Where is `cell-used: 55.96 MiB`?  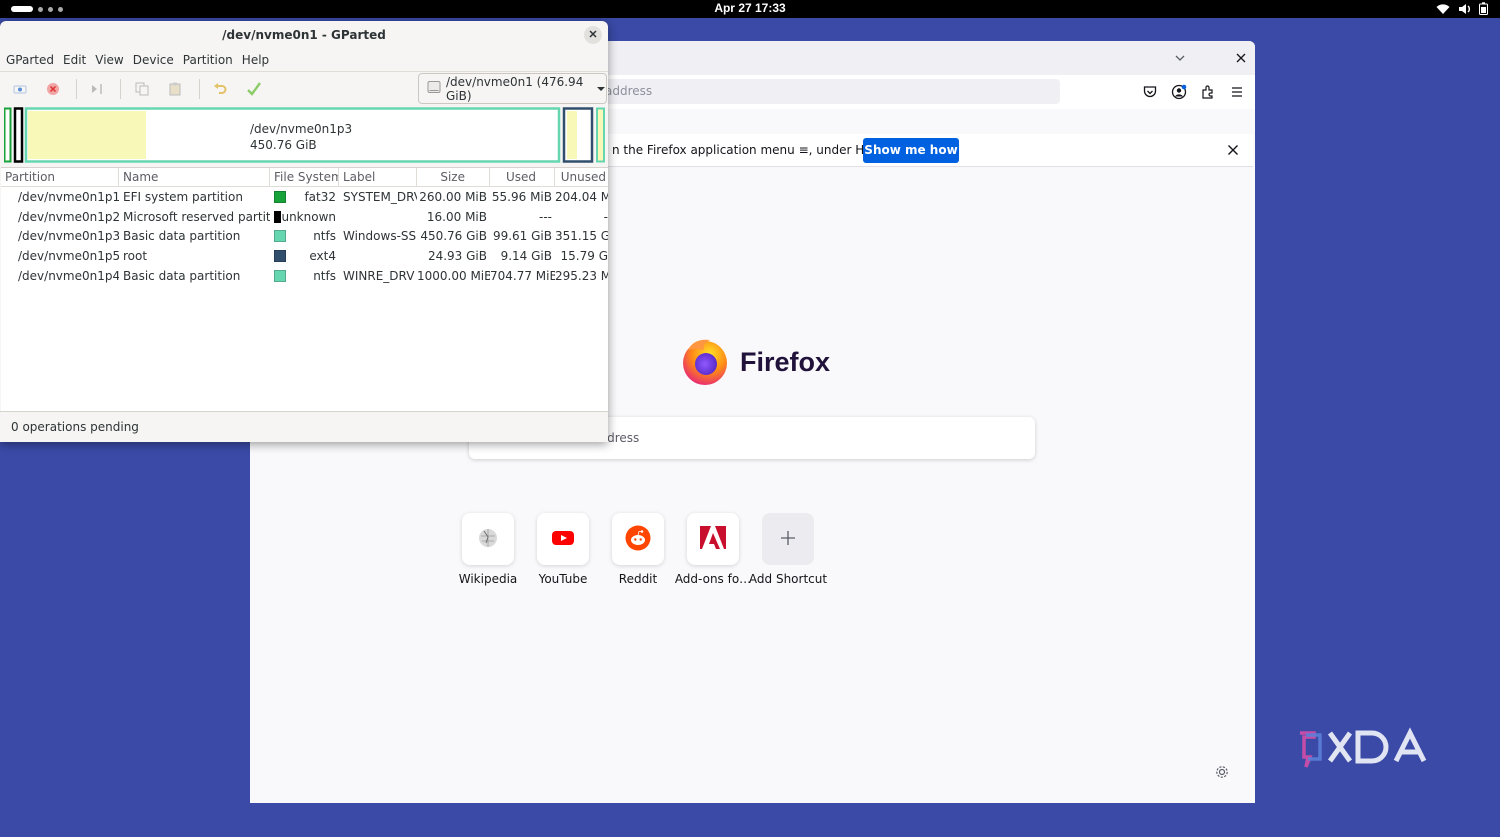
cell-used: 55.96 MiB is located at coordinates (521, 196).